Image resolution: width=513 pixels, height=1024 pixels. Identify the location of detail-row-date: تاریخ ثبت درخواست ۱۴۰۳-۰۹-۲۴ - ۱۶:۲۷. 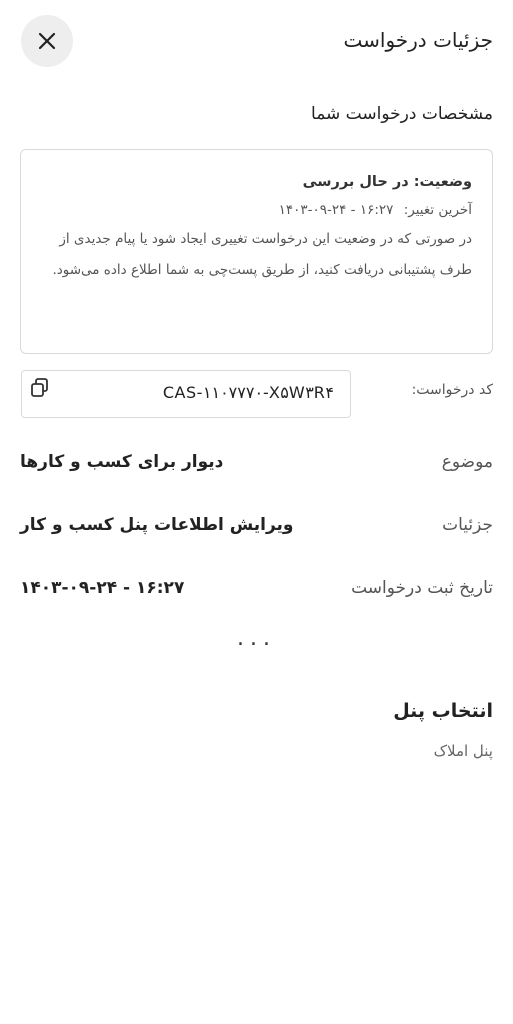
(256, 593).